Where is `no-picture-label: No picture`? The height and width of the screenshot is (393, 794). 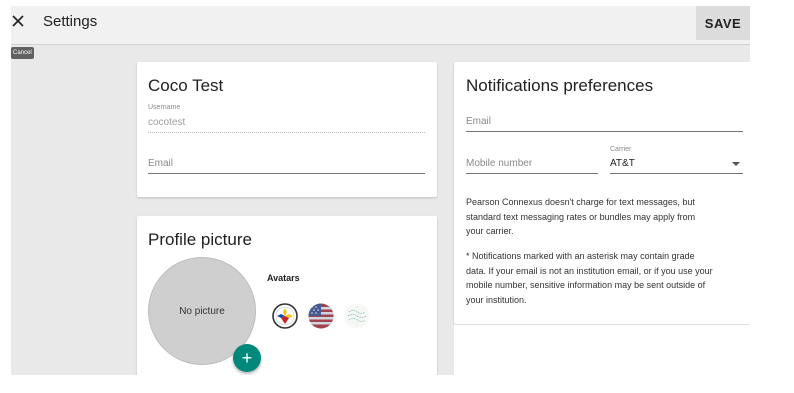
no-picture-label: No picture is located at coordinates (202, 311).